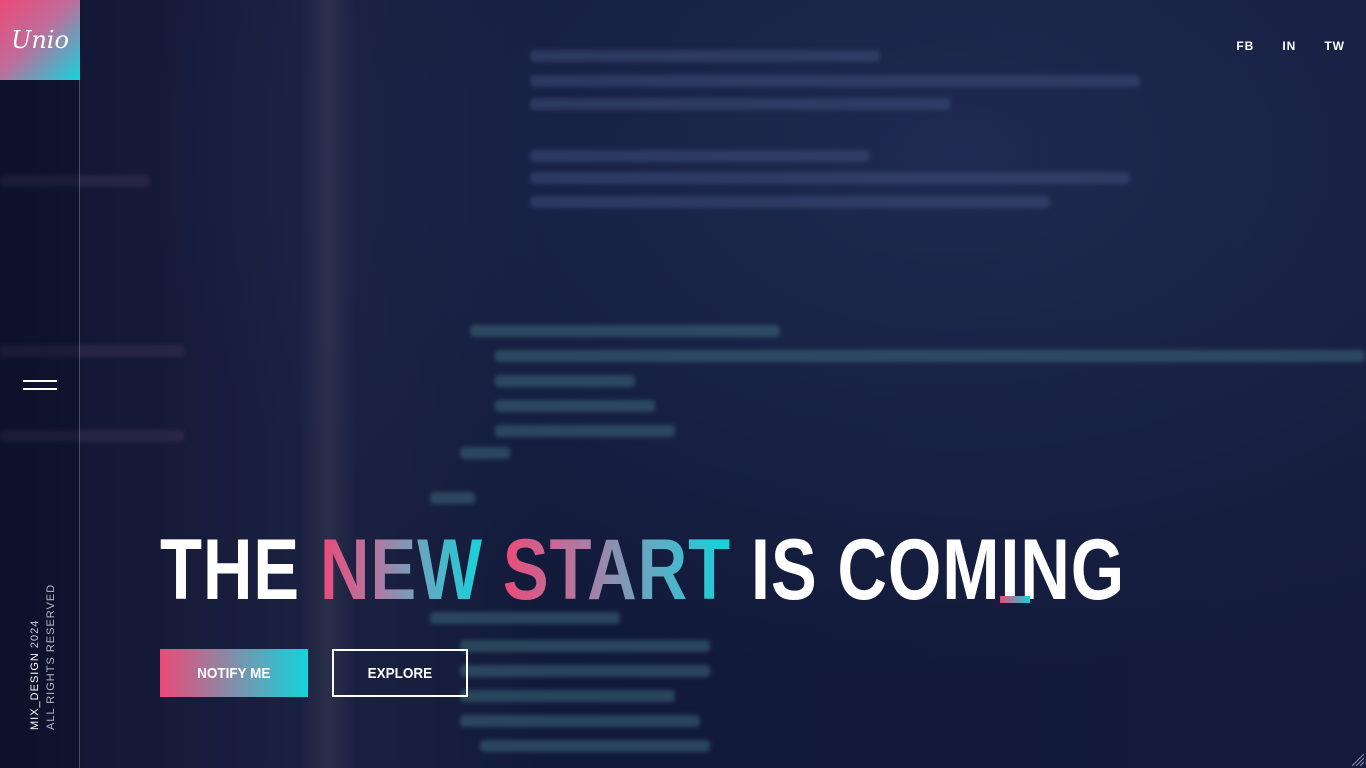 The image size is (1366, 768). What do you see at coordinates (51, 656) in the screenshot?
I see `copyright-rights: ALL RIGHTS RESERVED` at bounding box center [51, 656].